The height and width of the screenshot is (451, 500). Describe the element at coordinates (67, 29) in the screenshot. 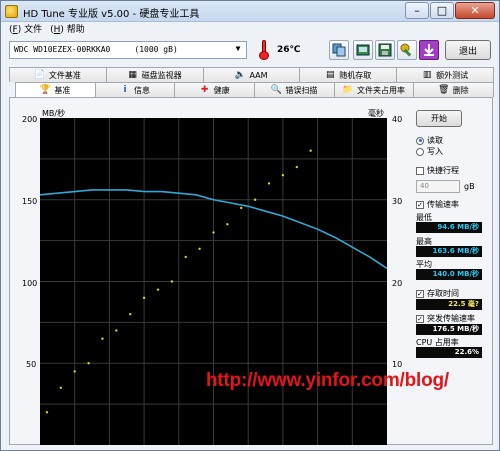

I see `menu-help: (H) 帮助` at that location.